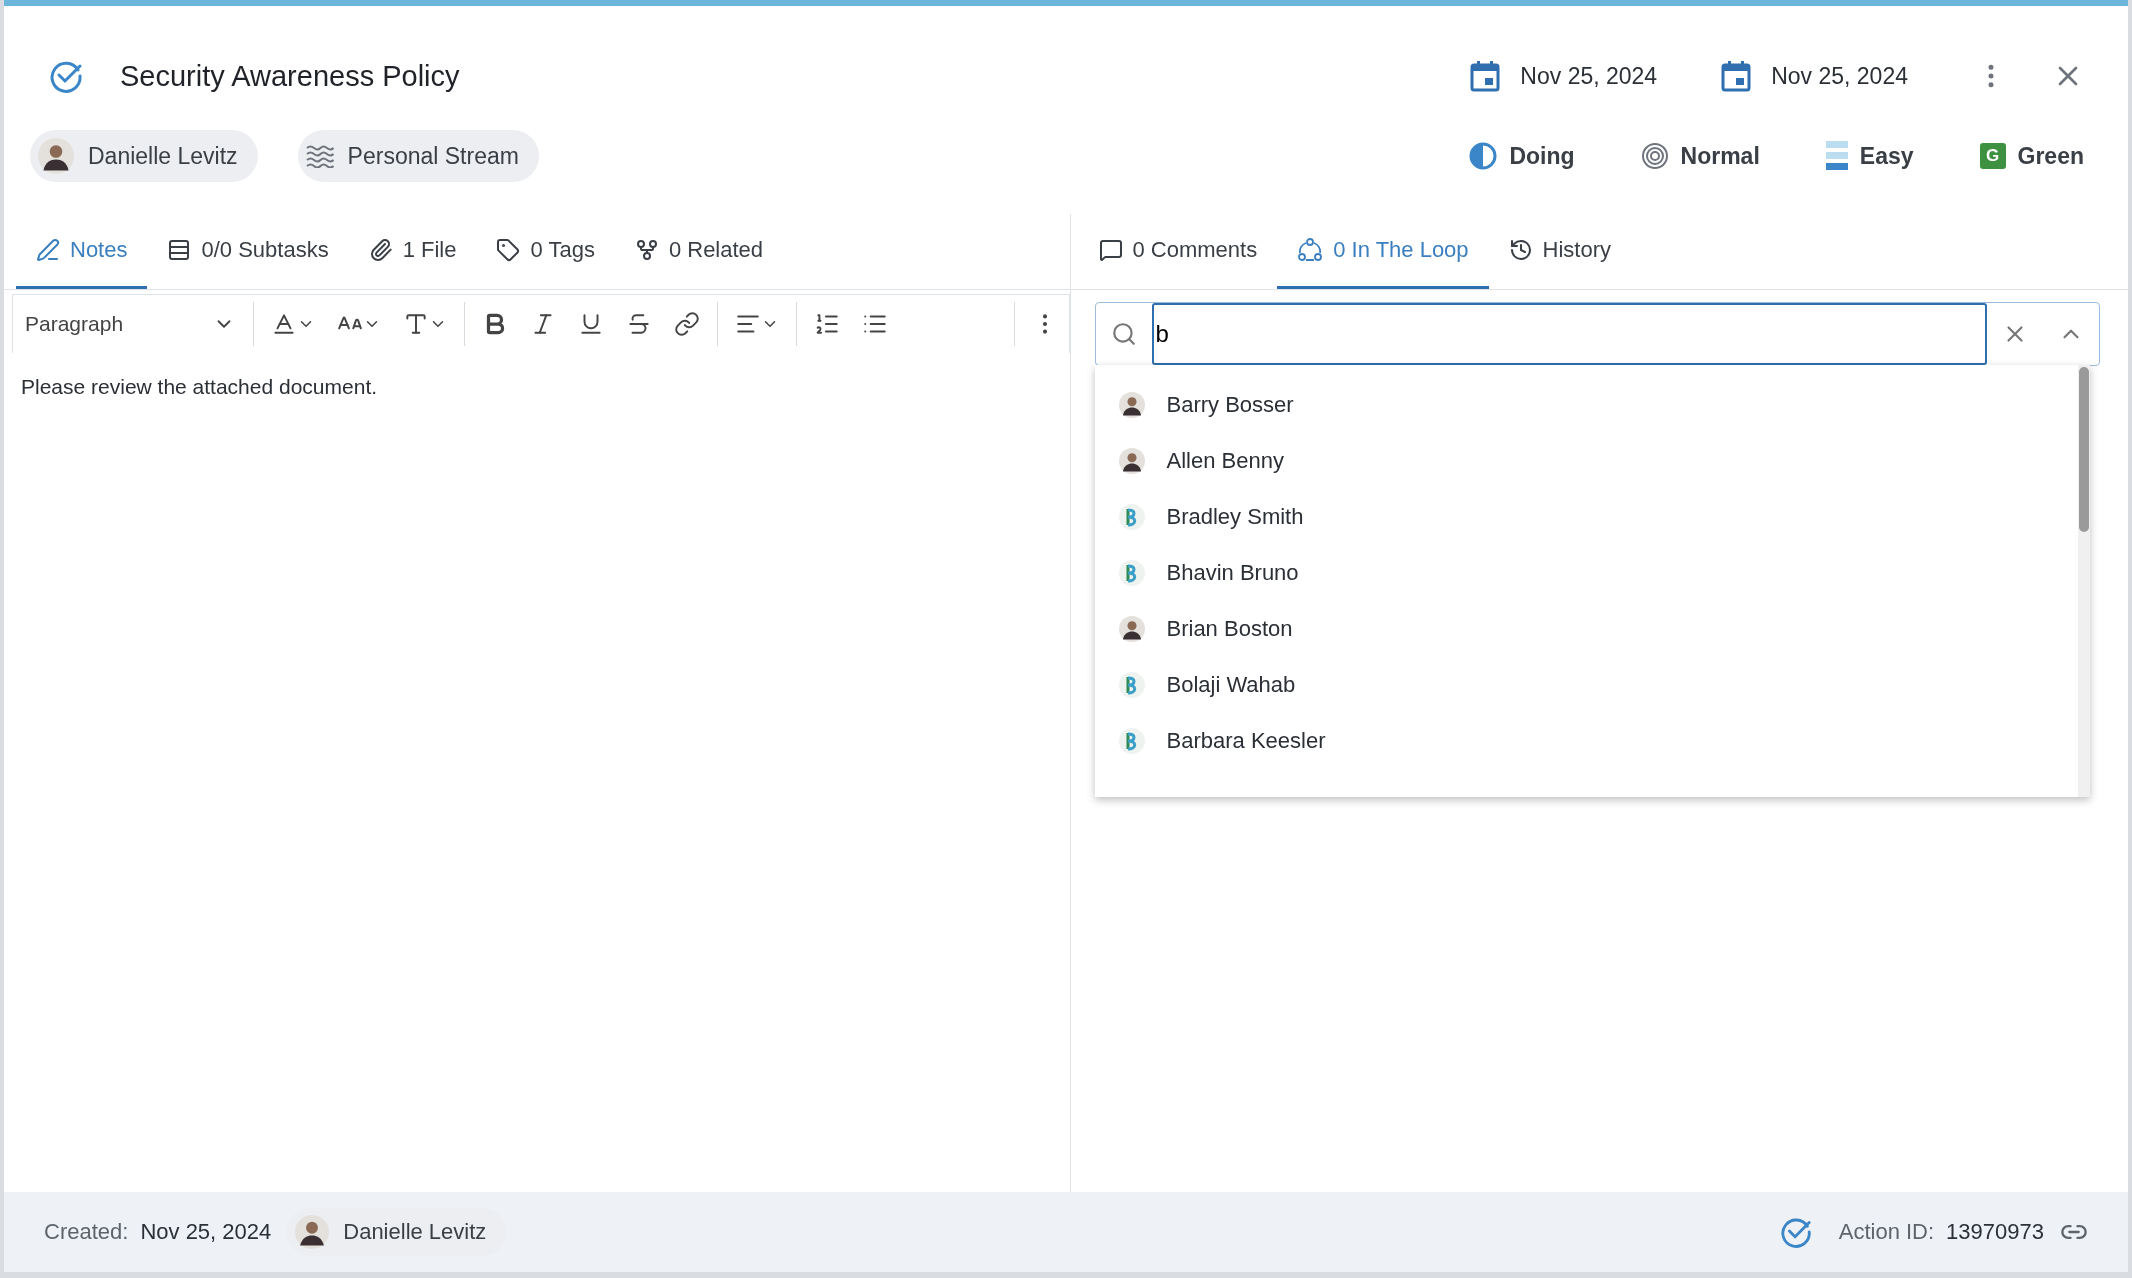 Image resolution: width=2132 pixels, height=1278 pixels. I want to click on text-style-icon, so click(416, 324).